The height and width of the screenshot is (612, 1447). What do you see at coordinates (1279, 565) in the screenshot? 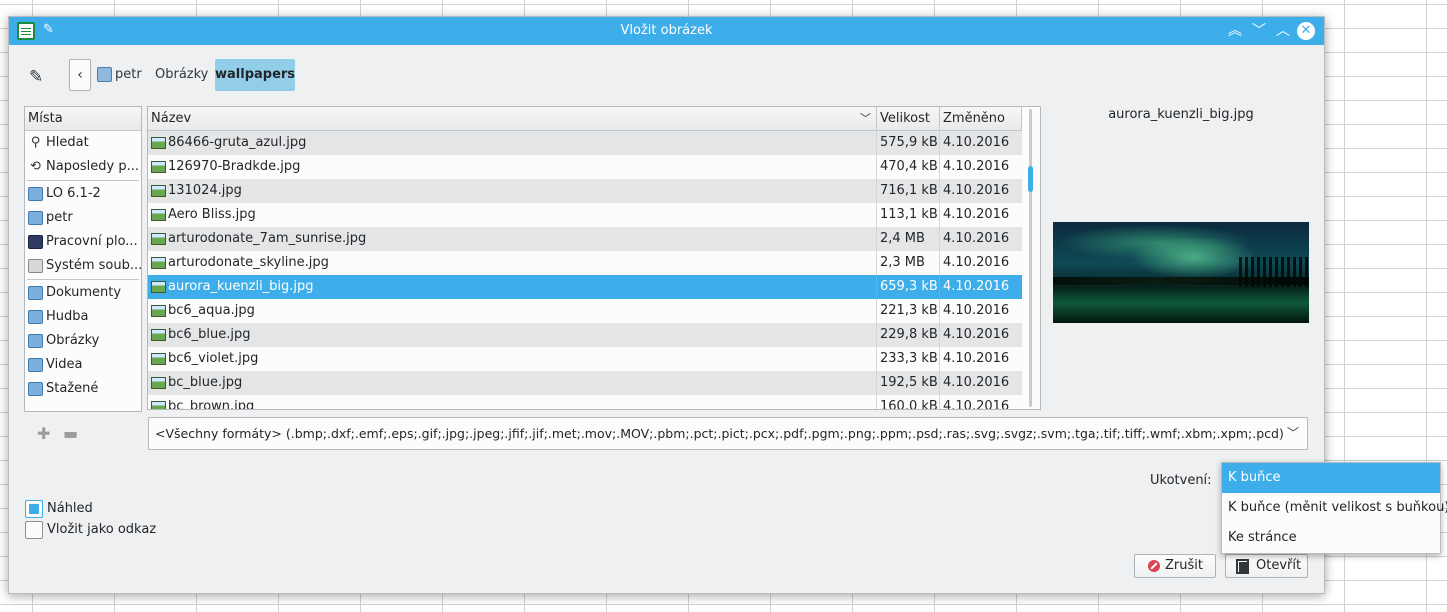
I see `open-label: Otevřít` at bounding box center [1279, 565].